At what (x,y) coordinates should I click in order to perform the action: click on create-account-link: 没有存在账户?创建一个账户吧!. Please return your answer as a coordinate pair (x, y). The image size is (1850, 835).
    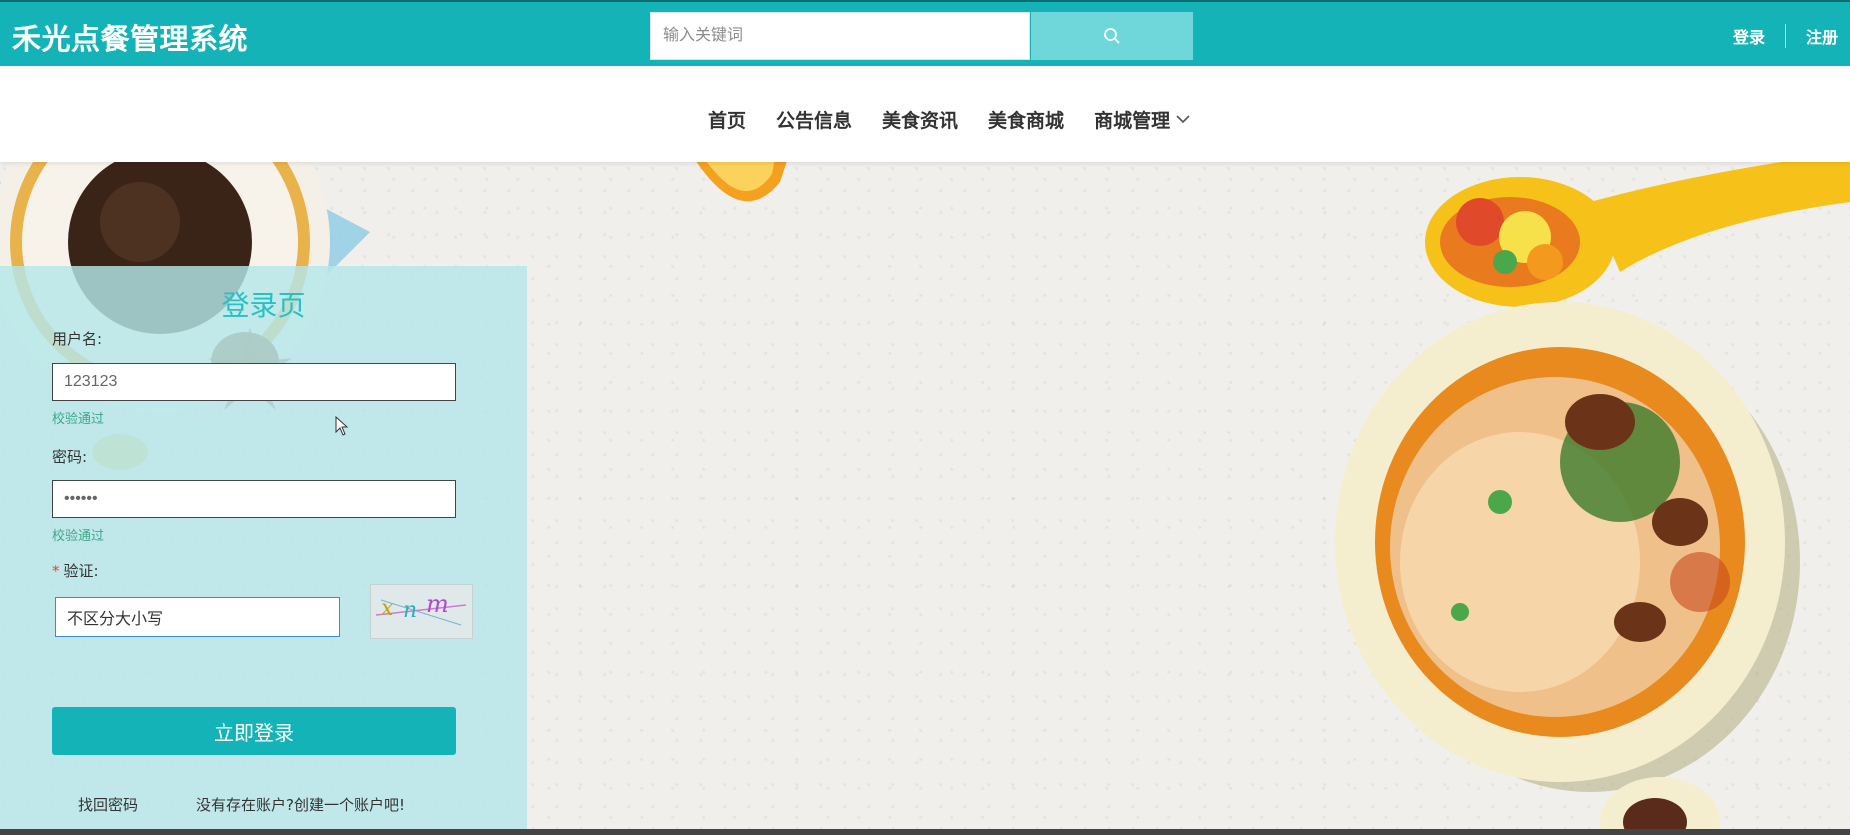
    Looking at the image, I should click on (300, 804).